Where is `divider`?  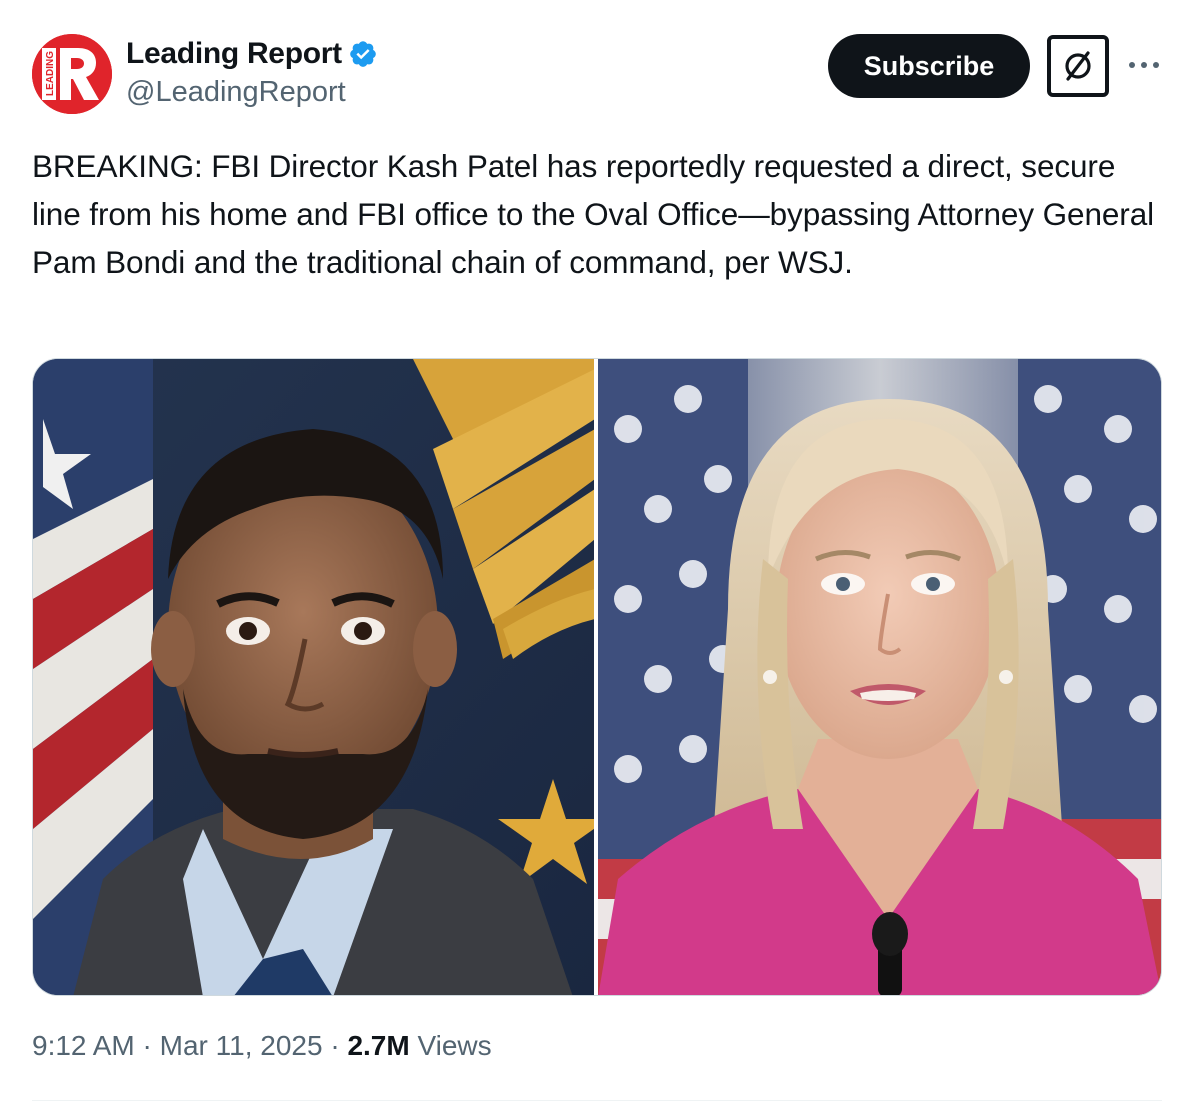 divider is located at coordinates (597, 1100).